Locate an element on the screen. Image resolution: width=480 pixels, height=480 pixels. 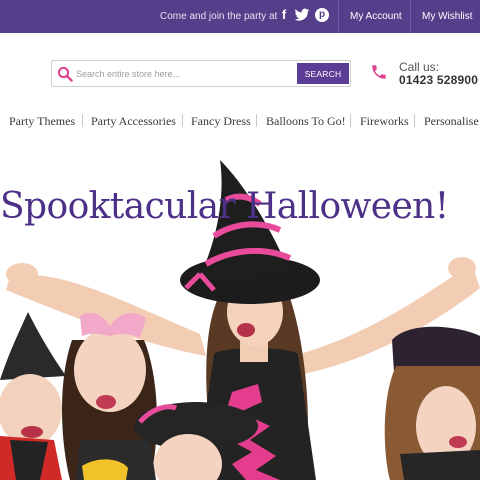
phone-number: 01423 528900 is located at coordinates (438, 80).